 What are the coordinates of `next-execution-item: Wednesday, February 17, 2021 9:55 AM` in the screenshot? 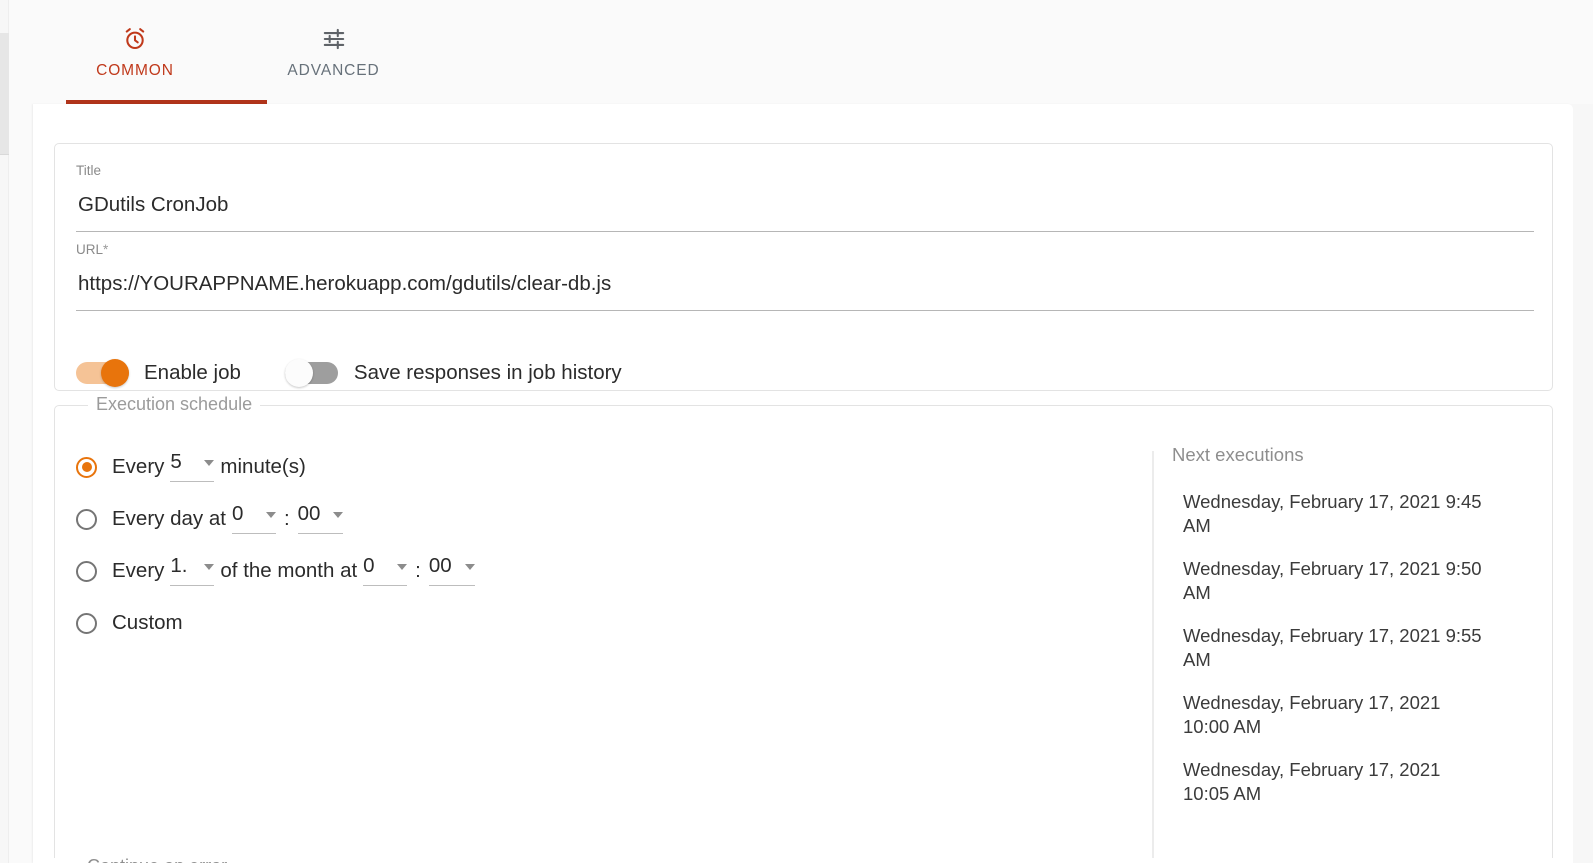 It's located at (1332, 647).